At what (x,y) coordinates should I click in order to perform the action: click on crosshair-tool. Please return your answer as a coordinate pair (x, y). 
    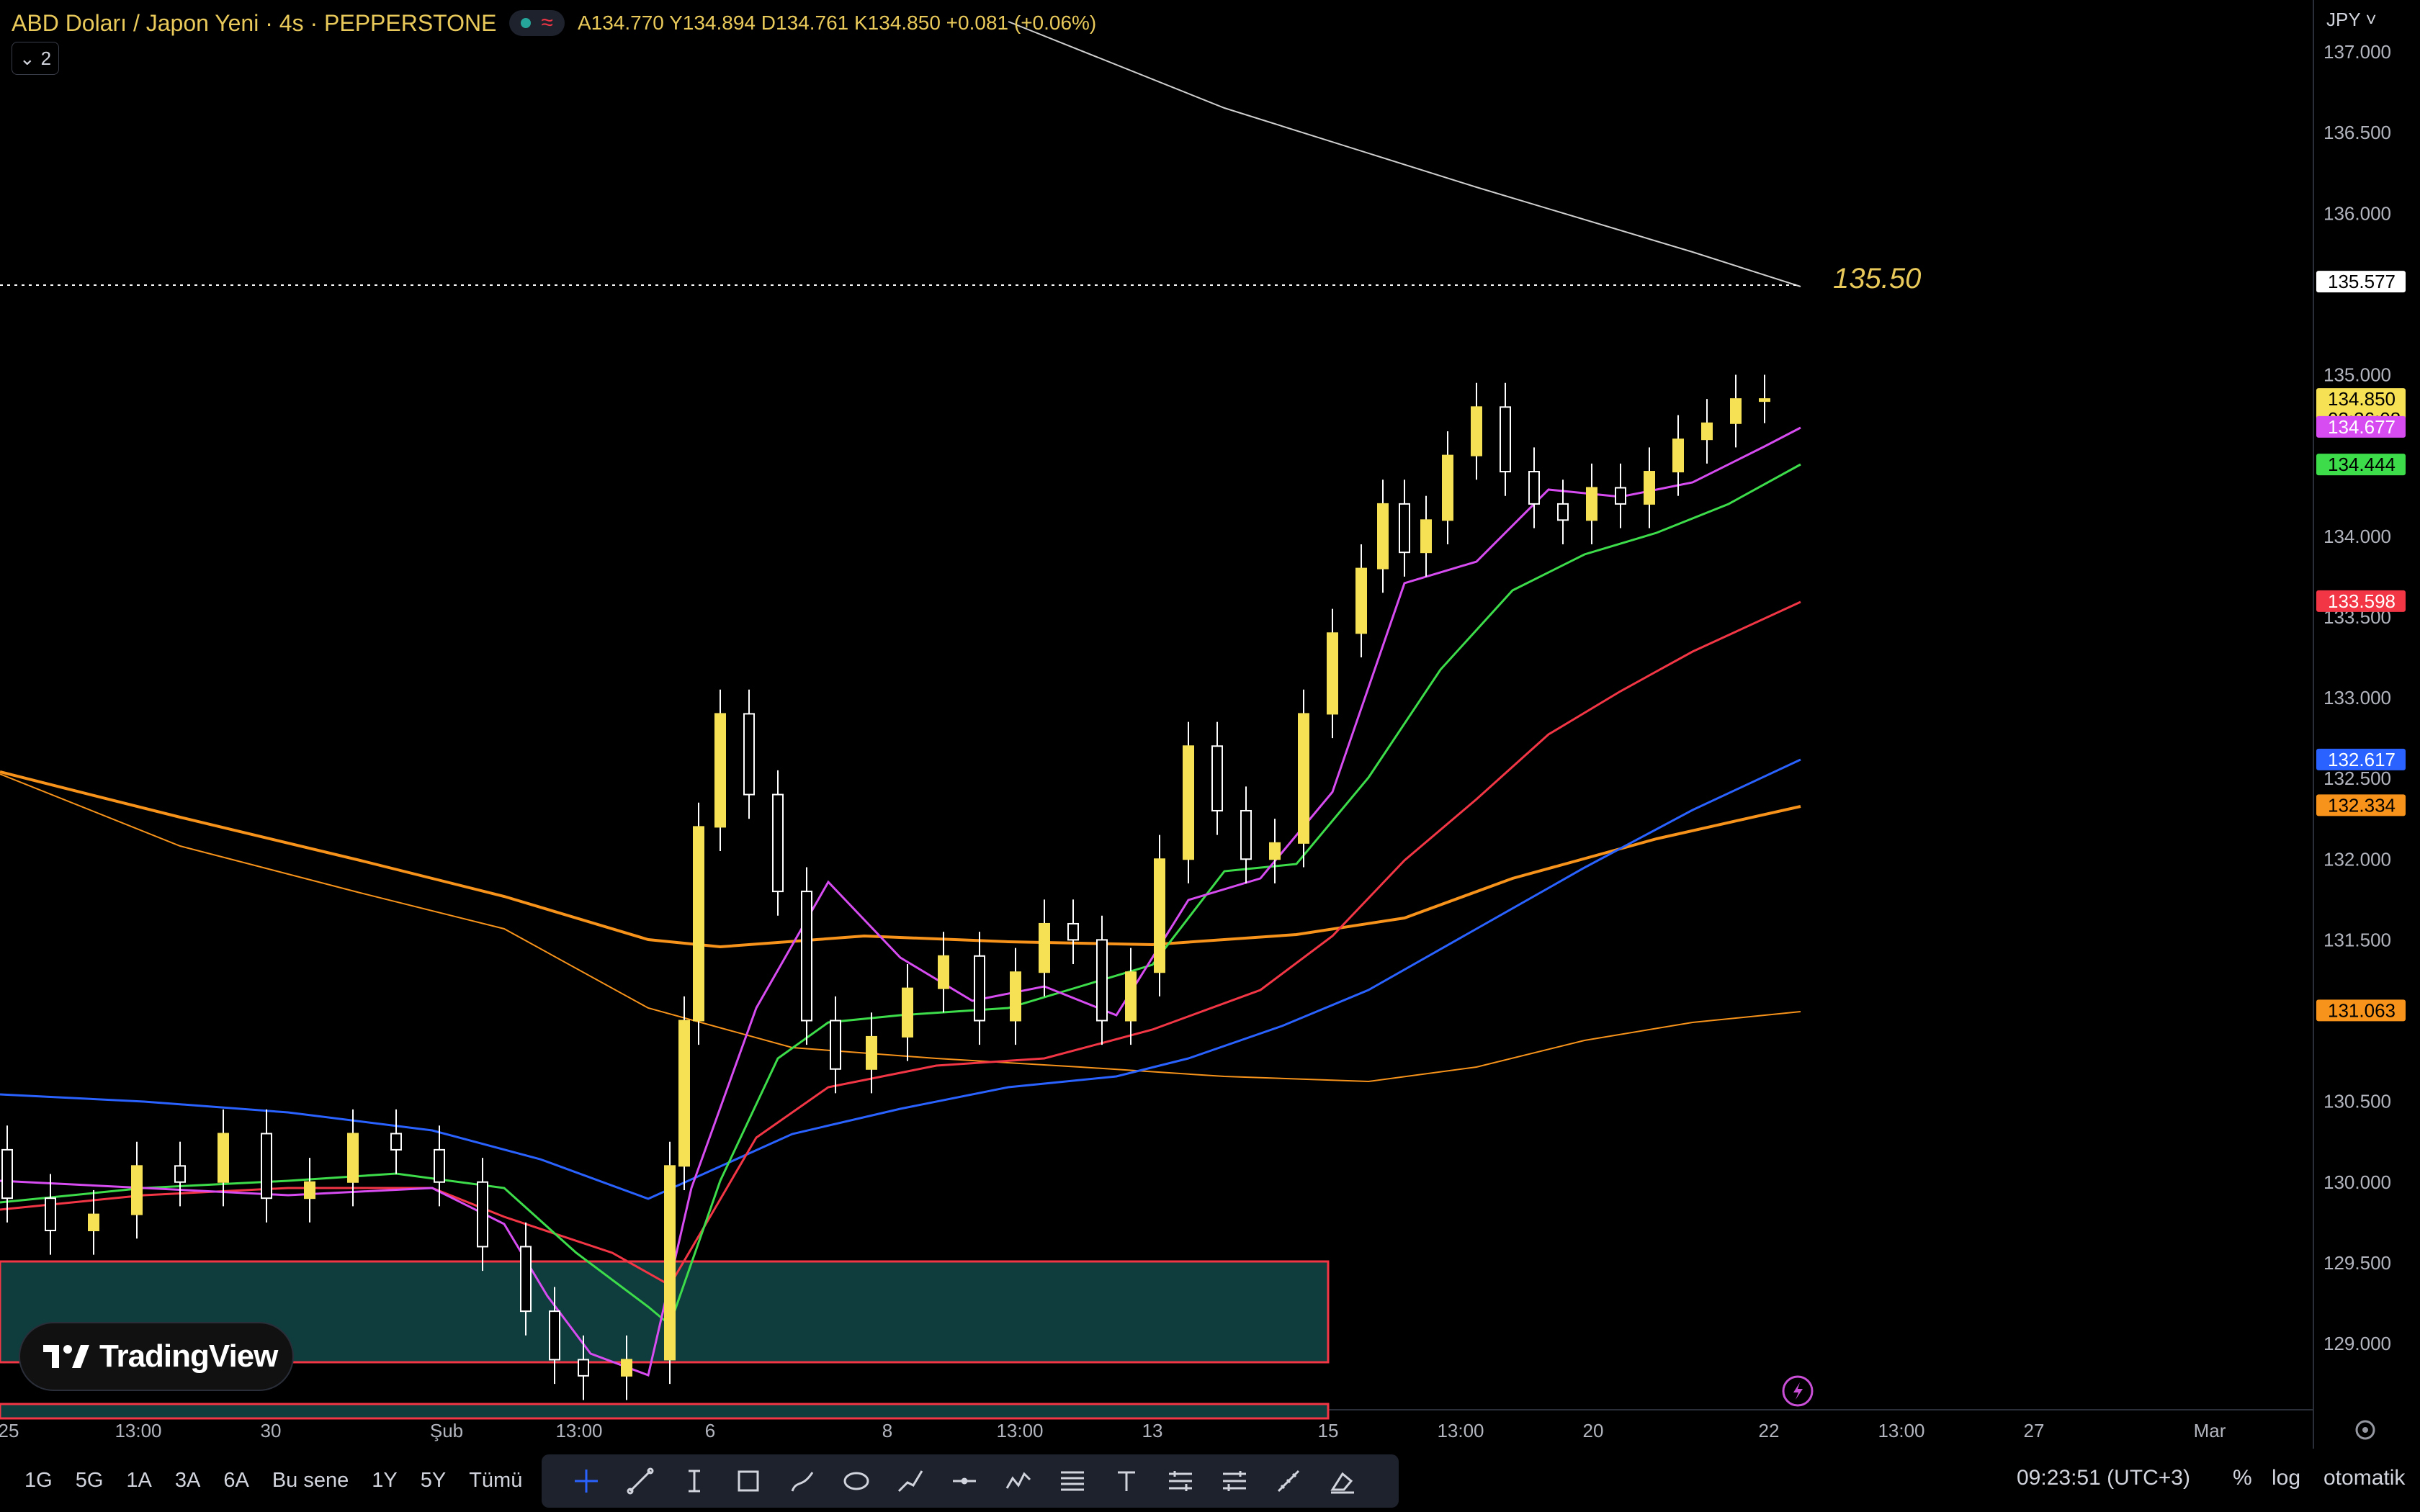
    Looking at the image, I should click on (586, 1481).